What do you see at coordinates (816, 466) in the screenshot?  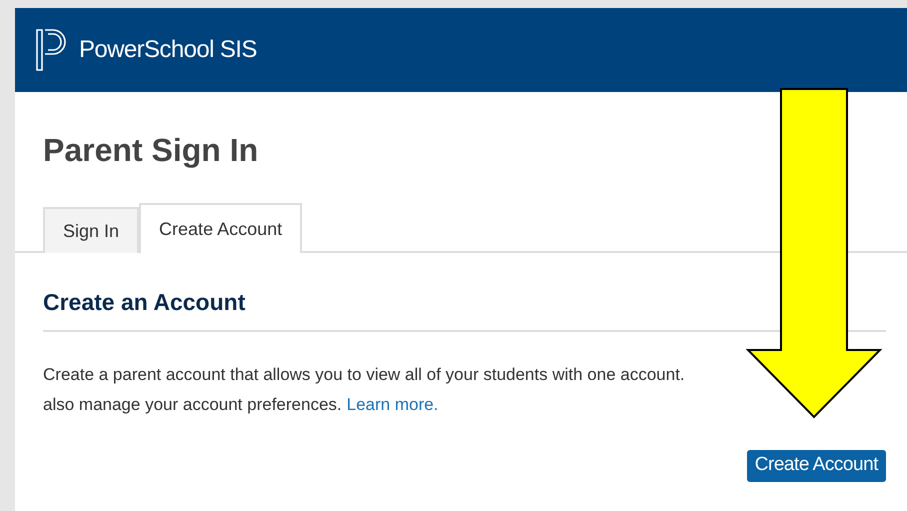 I see `create-account-button: Create Account` at bounding box center [816, 466].